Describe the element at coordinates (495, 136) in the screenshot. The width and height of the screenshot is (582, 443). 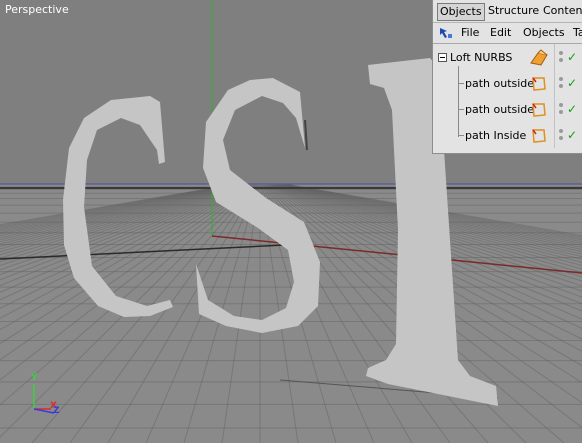
I see `object-name: path Inside` at that location.